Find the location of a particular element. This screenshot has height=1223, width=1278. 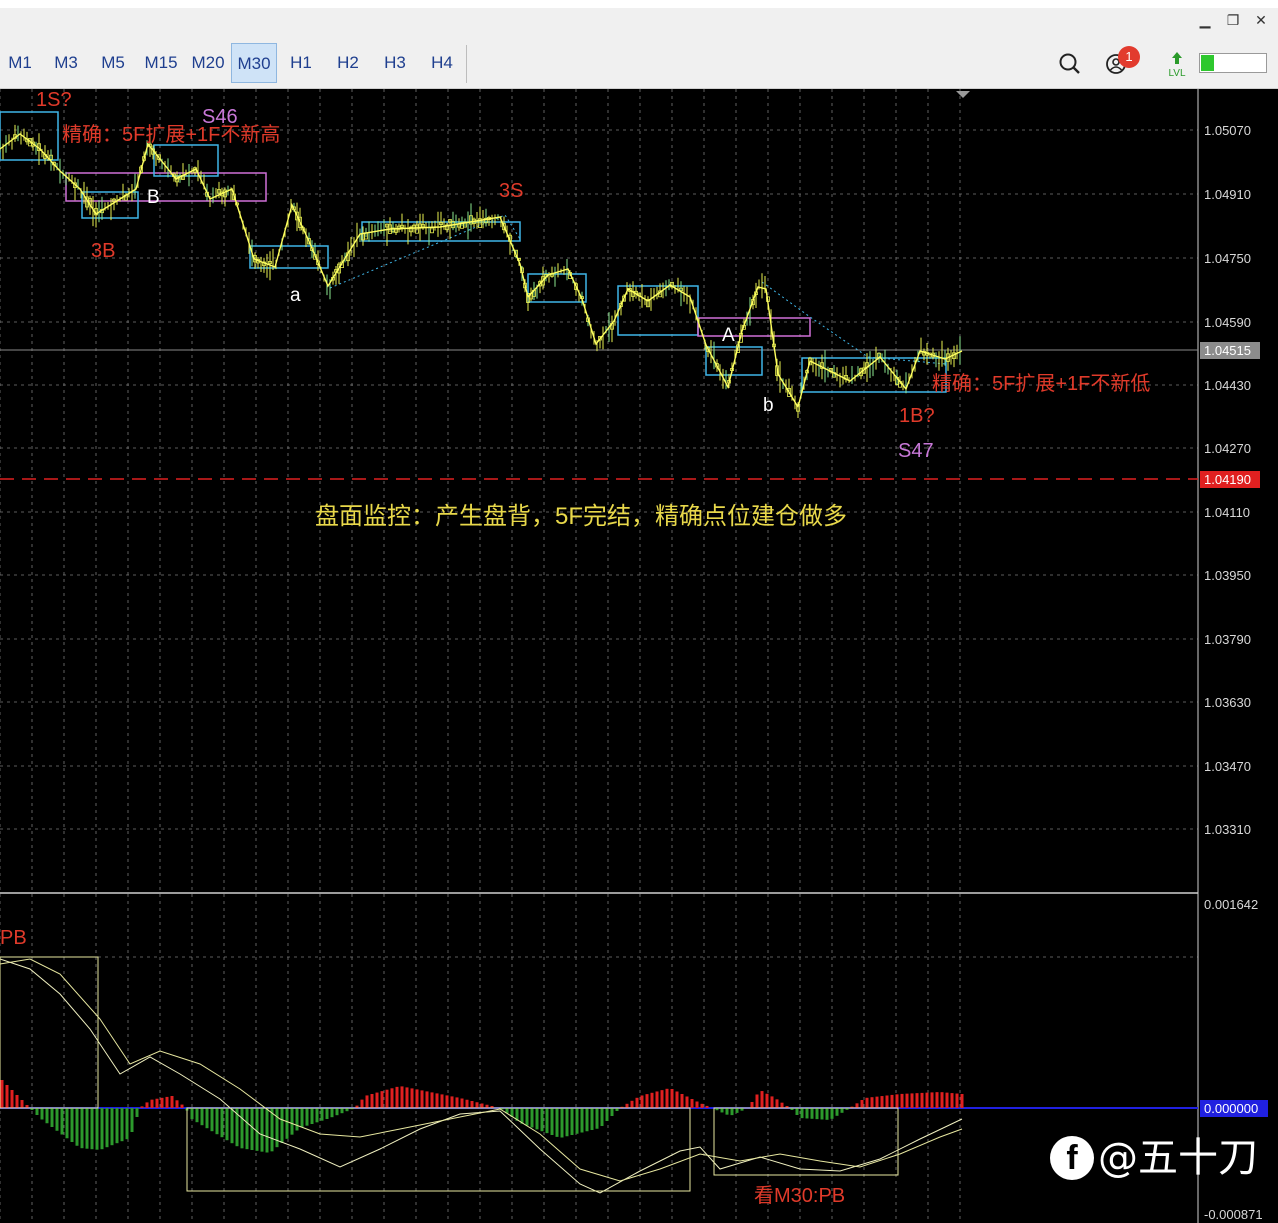

price-tick: 1.03950 is located at coordinates (1227, 575).